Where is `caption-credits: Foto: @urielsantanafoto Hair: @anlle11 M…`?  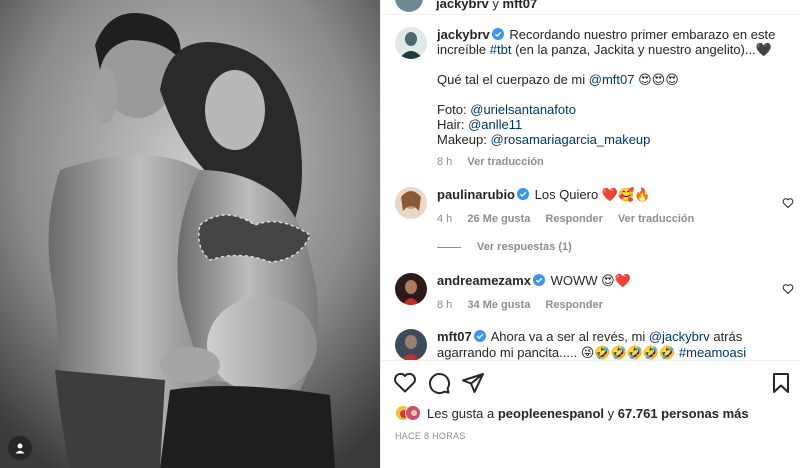 caption-credits: Foto: @urielsantanafoto Hair: @anlle11 M… is located at coordinates (613, 124).